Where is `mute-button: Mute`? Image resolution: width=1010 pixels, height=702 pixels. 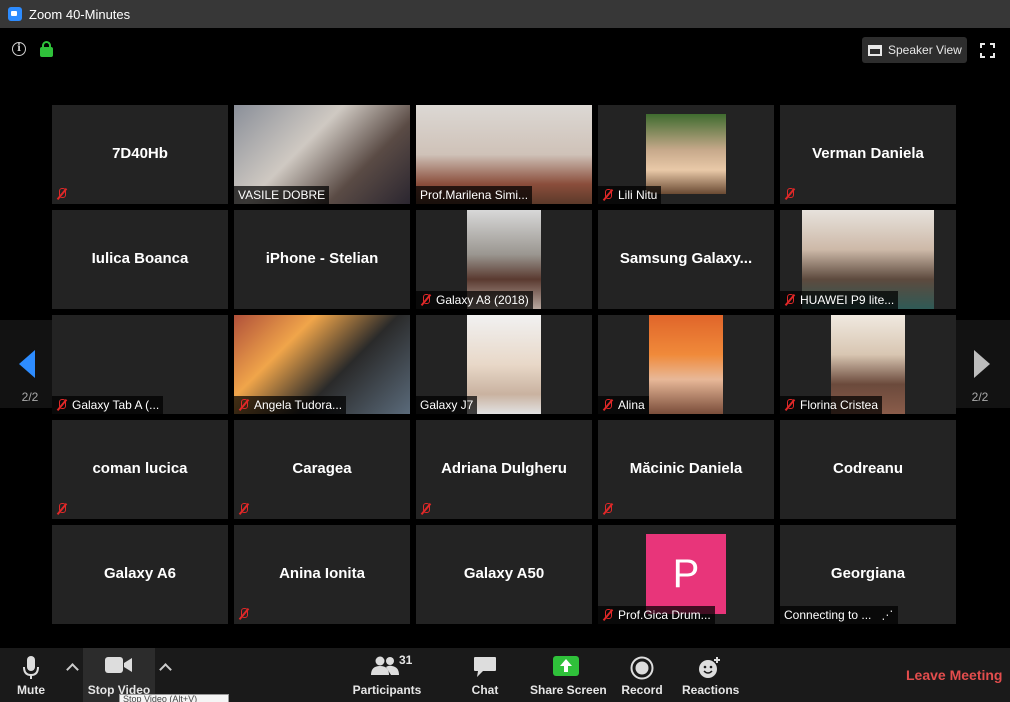
mute-button: Mute is located at coordinates (31, 675).